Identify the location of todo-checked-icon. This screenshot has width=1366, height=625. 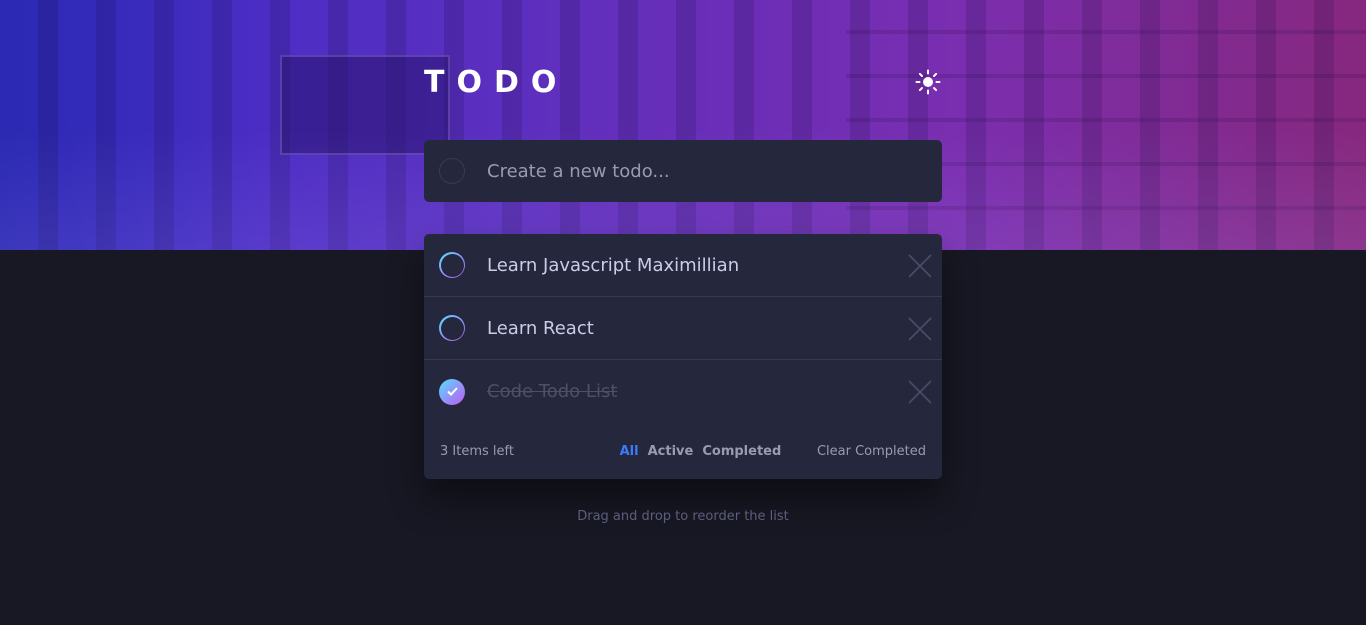
(452, 391).